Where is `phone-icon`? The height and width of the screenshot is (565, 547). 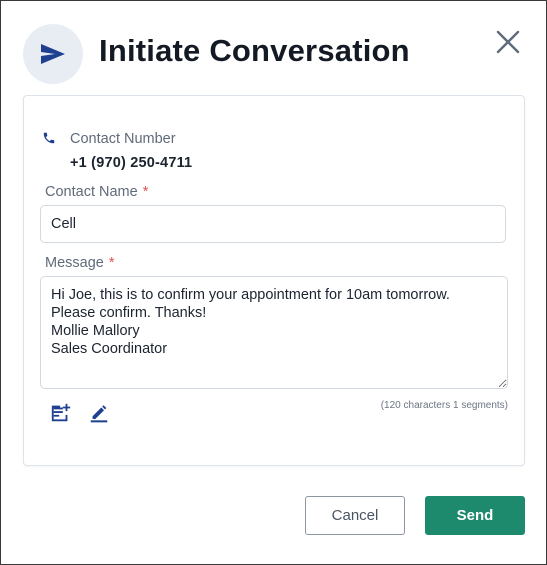 phone-icon is located at coordinates (49, 138).